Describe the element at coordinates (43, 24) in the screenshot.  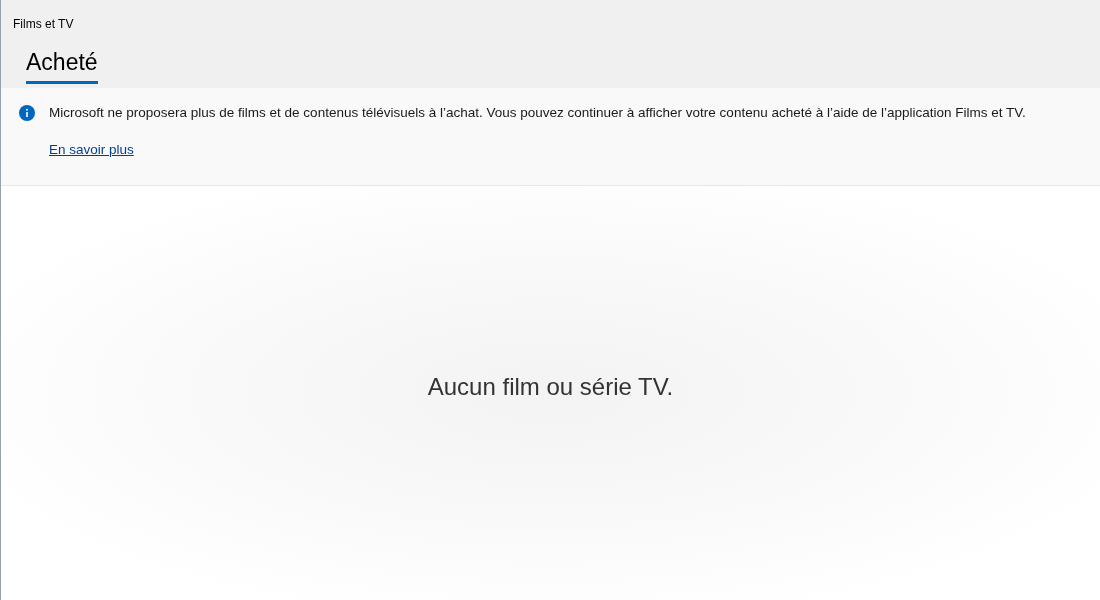
I see `window-title: Films et TV` at that location.